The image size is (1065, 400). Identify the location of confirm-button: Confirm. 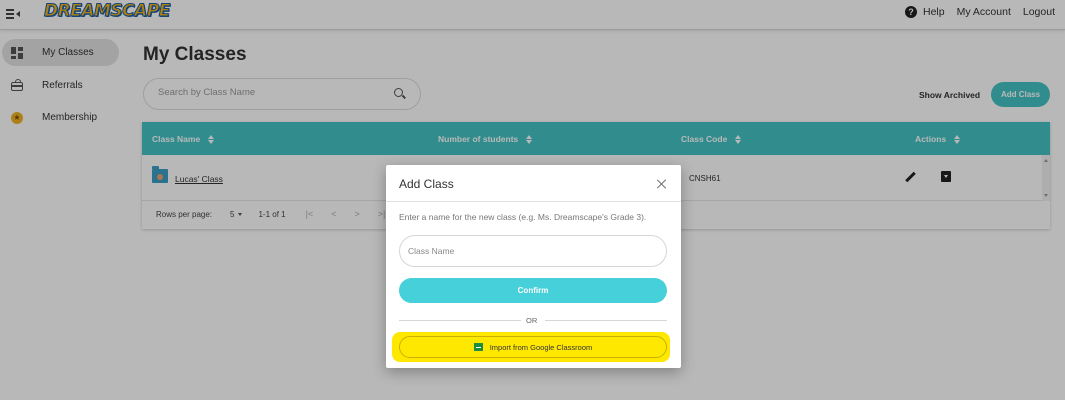
(533, 290).